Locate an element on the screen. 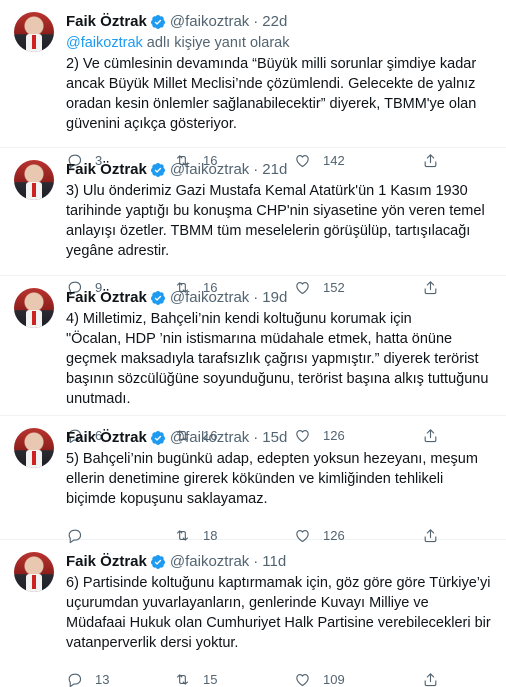 This screenshot has width=506, height=687. tweet-header: Faik Öztrak @faikoztrak · 22d is located at coordinates (279, 22).